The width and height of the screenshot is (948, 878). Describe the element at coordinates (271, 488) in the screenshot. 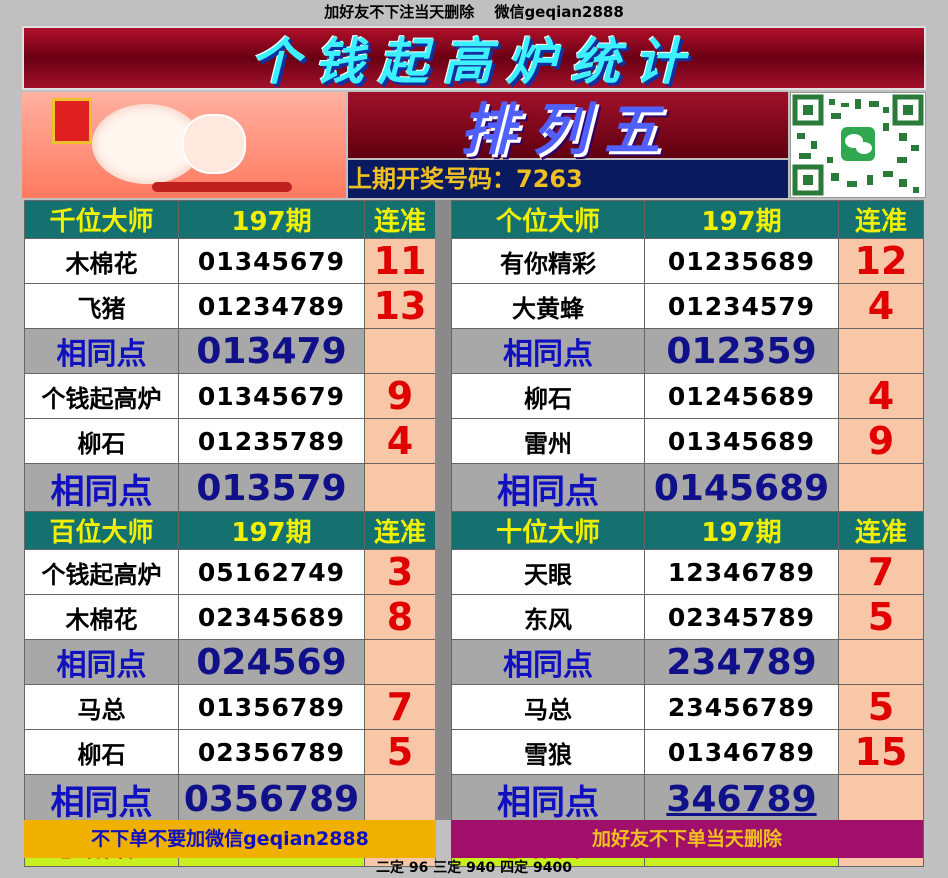

I see `common-numbers: 013579` at that location.